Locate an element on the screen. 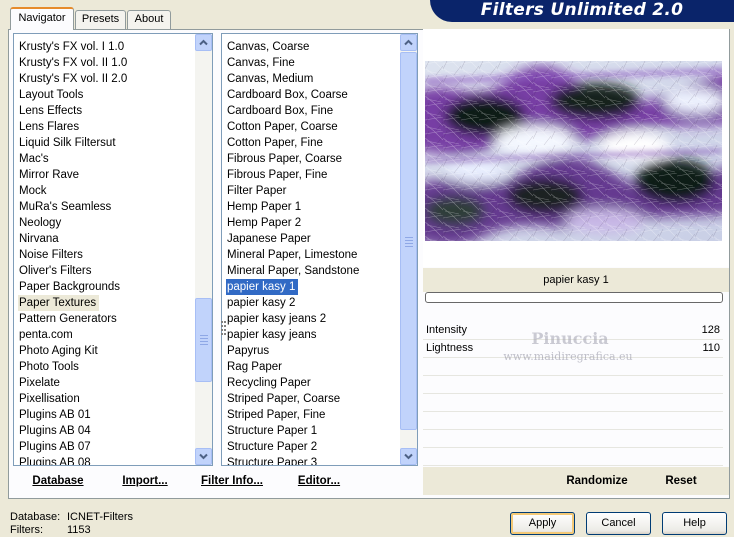  category-item: Paper Textures is located at coordinates (104, 303).